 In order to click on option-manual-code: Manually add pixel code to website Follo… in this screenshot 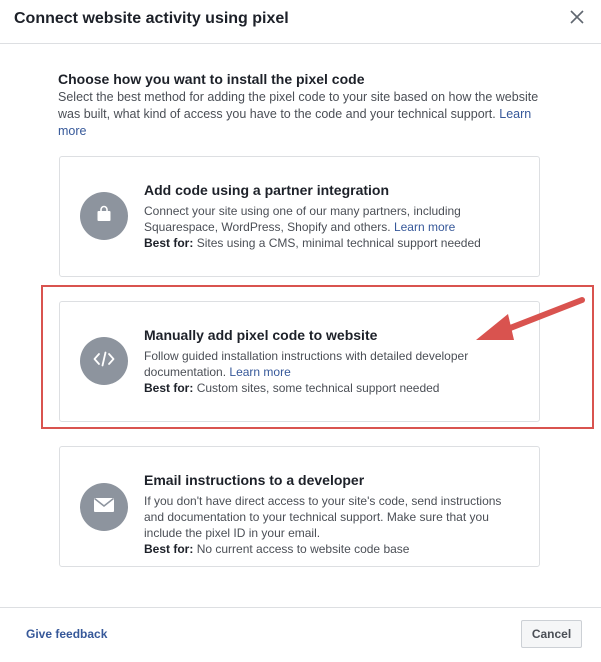, I will do `click(299, 361)`.